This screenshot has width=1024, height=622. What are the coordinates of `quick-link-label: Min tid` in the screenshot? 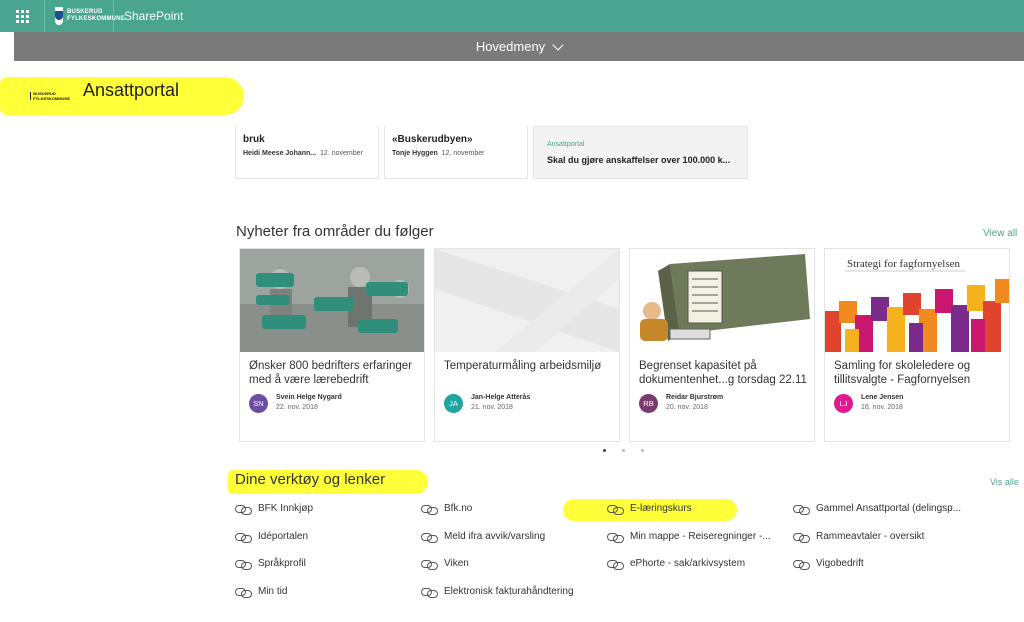 It's located at (273, 591).